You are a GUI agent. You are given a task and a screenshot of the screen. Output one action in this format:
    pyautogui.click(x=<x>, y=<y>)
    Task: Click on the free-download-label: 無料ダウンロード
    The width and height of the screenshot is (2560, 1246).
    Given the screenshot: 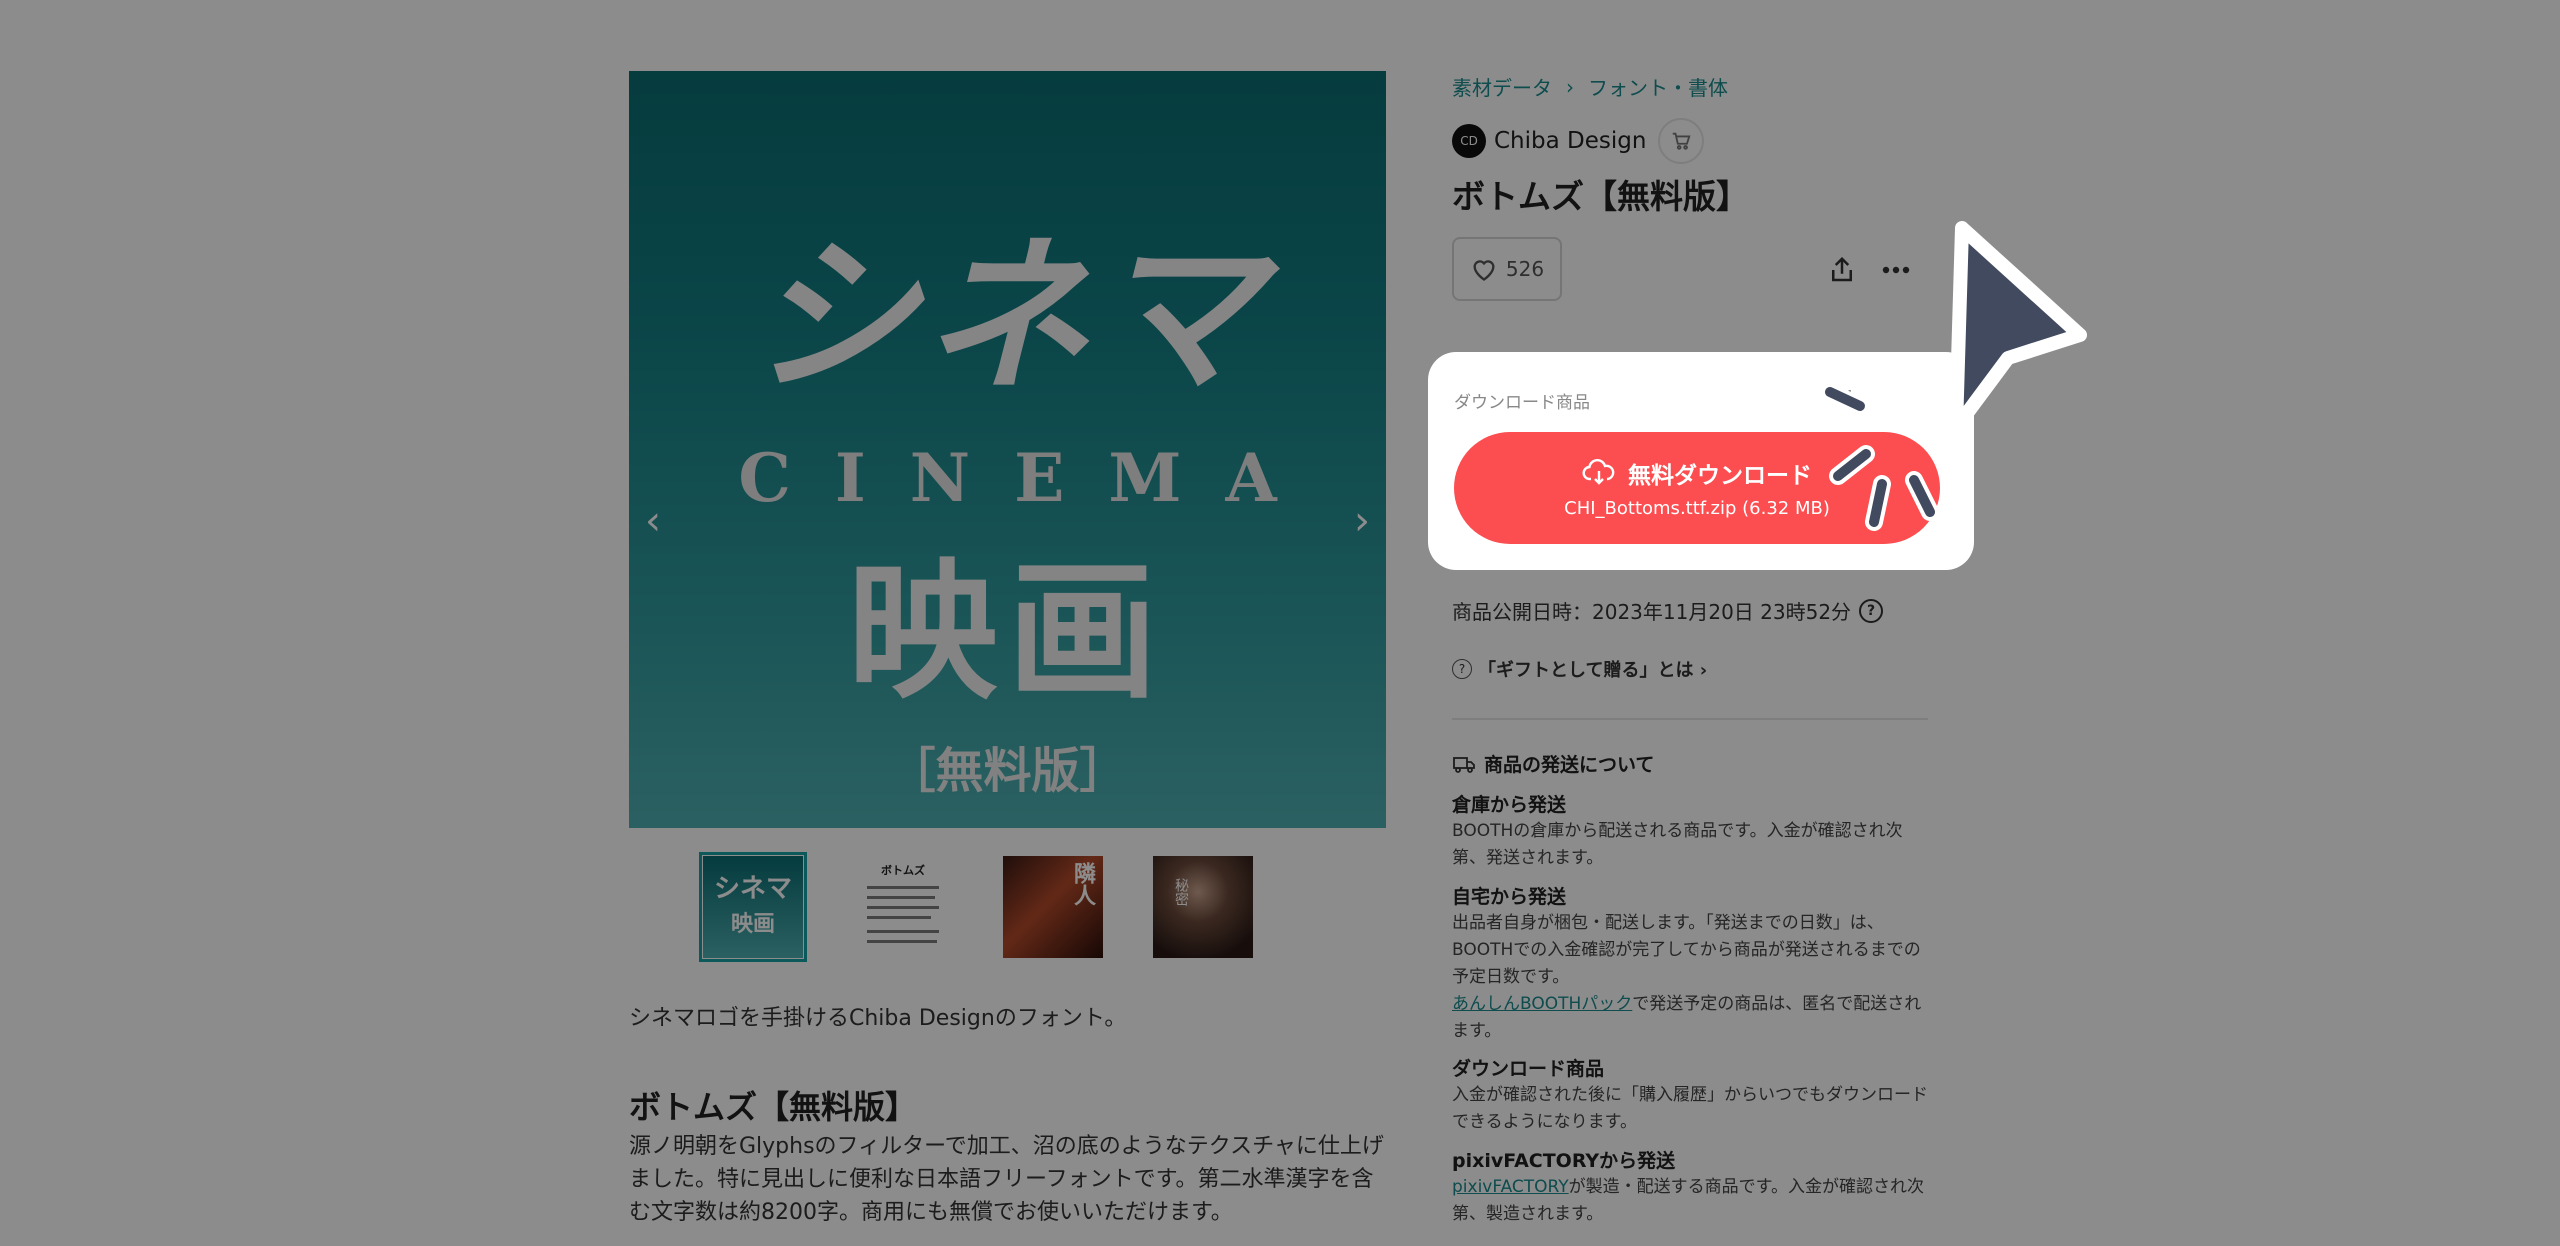 What is the action you would take?
    pyautogui.click(x=1720, y=476)
    